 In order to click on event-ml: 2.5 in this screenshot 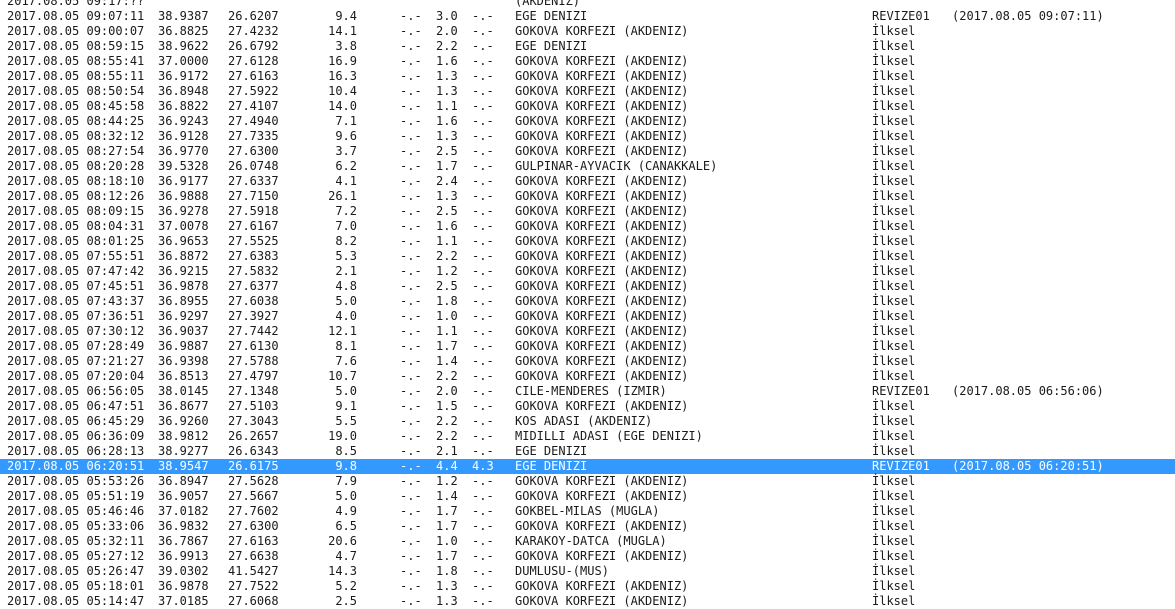, I will do `click(447, 286)`.